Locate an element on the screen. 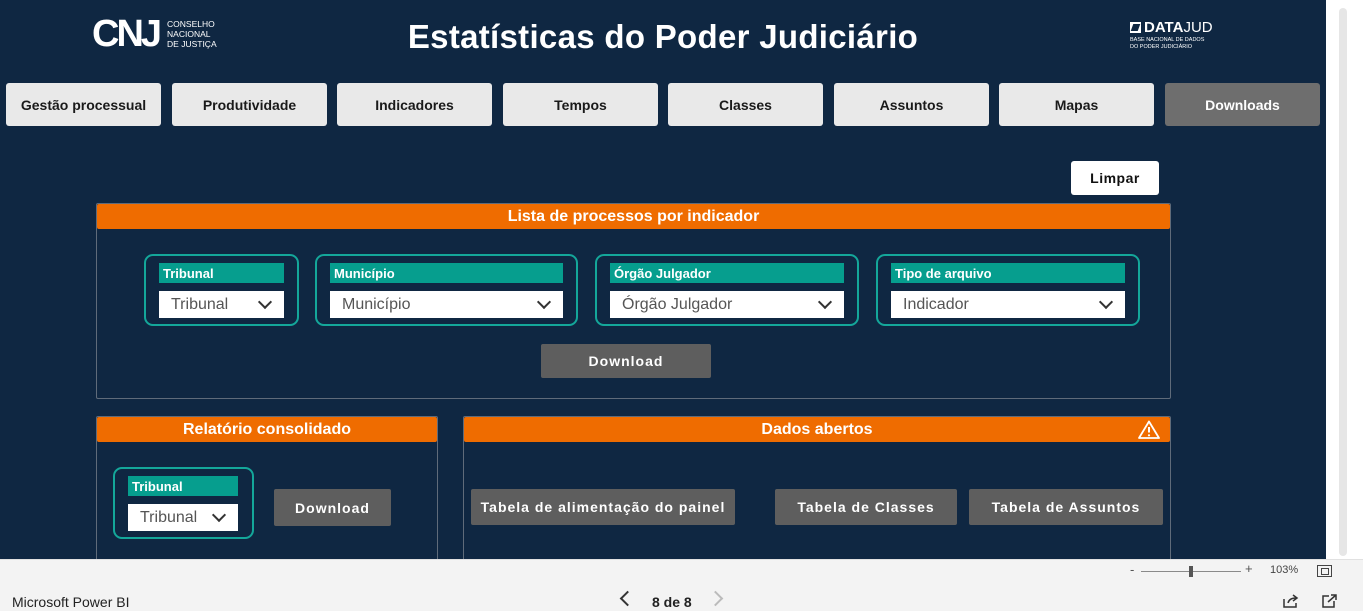  zoom-in-button: + is located at coordinates (1249, 568).